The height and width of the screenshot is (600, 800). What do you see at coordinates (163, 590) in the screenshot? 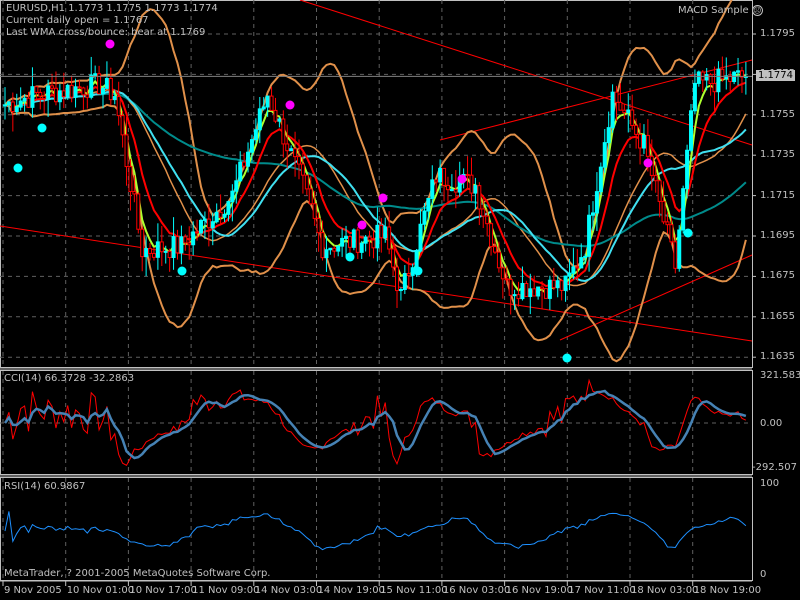
I see `time-tick-label: 10 Nov 17:00` at bounding box center [163, 590].